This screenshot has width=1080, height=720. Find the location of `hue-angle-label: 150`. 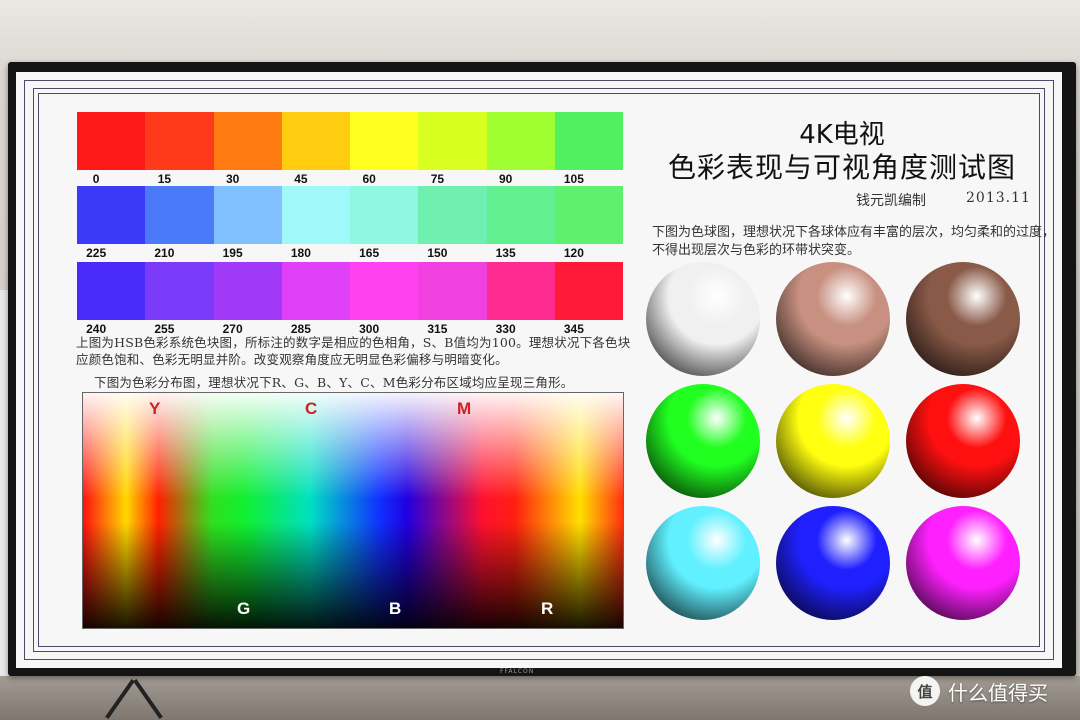

hue-angle-label: 150 is located at coordinates (437, 253).